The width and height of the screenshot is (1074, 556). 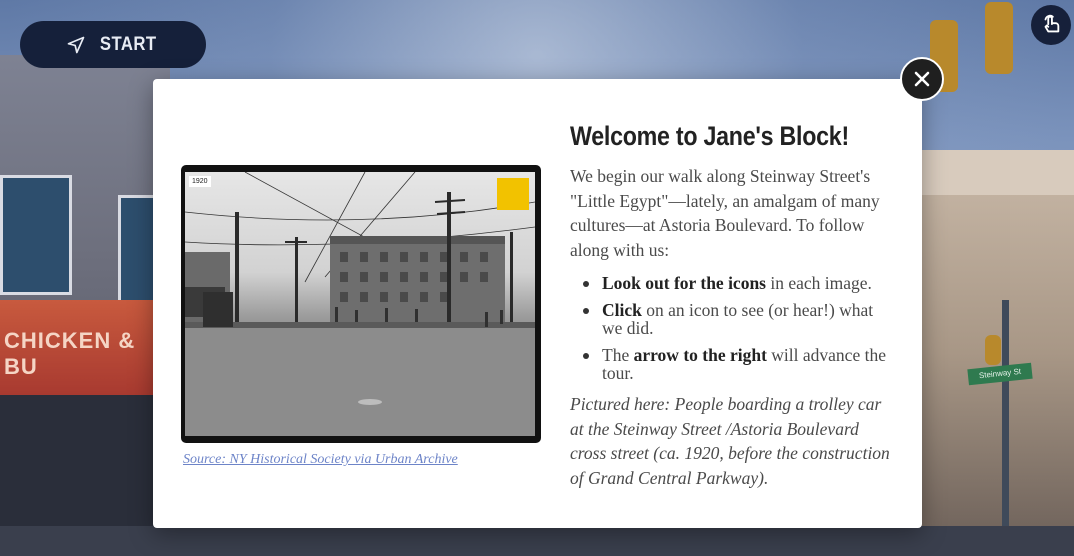 What do you see at coordinates (200, 181) in the screenshot?
I see `photo-year-badge: 1920` at bounding box center [200, 181].